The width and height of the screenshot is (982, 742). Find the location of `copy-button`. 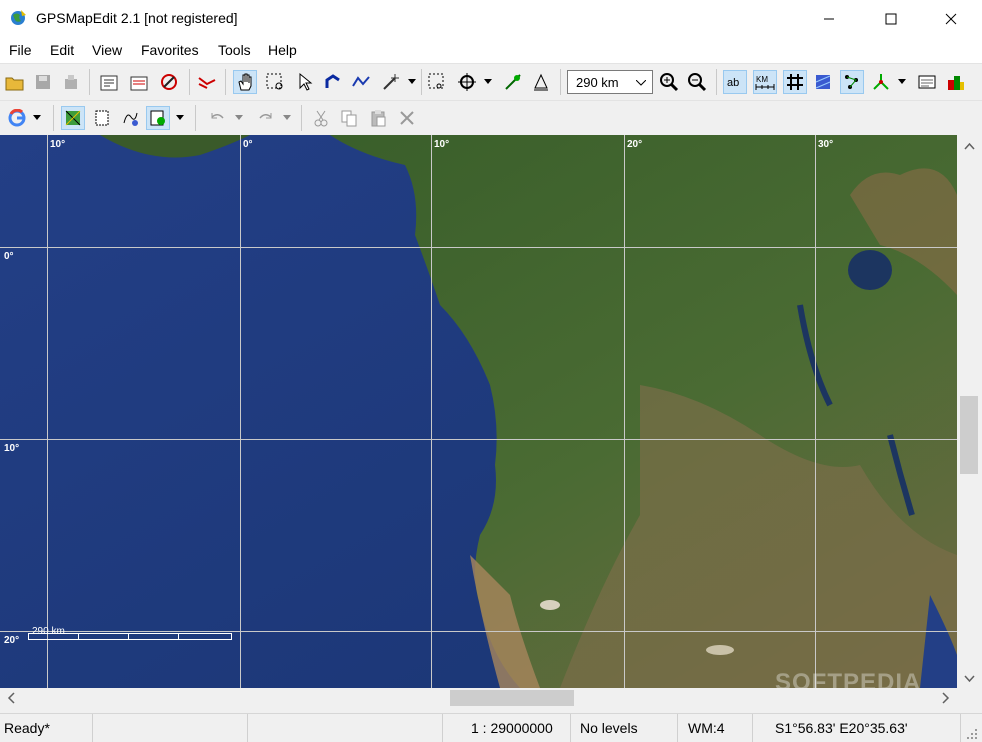

copy-button is located at coordinates (349, 118).